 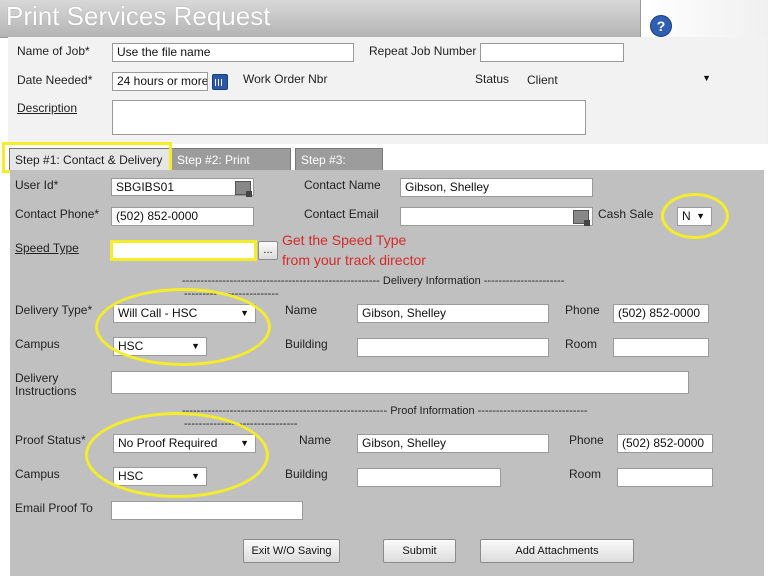 I want to click on job-name-input: Use the file name, so click(x=233, y=52).